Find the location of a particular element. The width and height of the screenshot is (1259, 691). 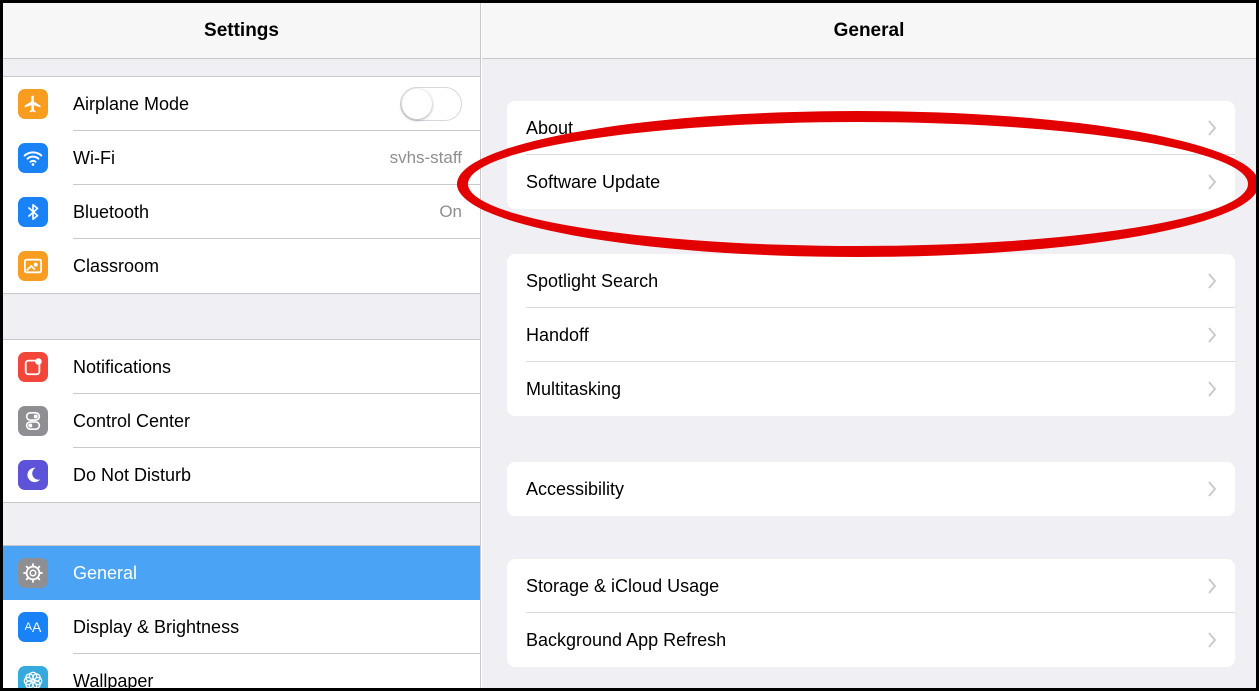

general-item-label: Storage & iCloud Usage is located at coordinates (623, 585).